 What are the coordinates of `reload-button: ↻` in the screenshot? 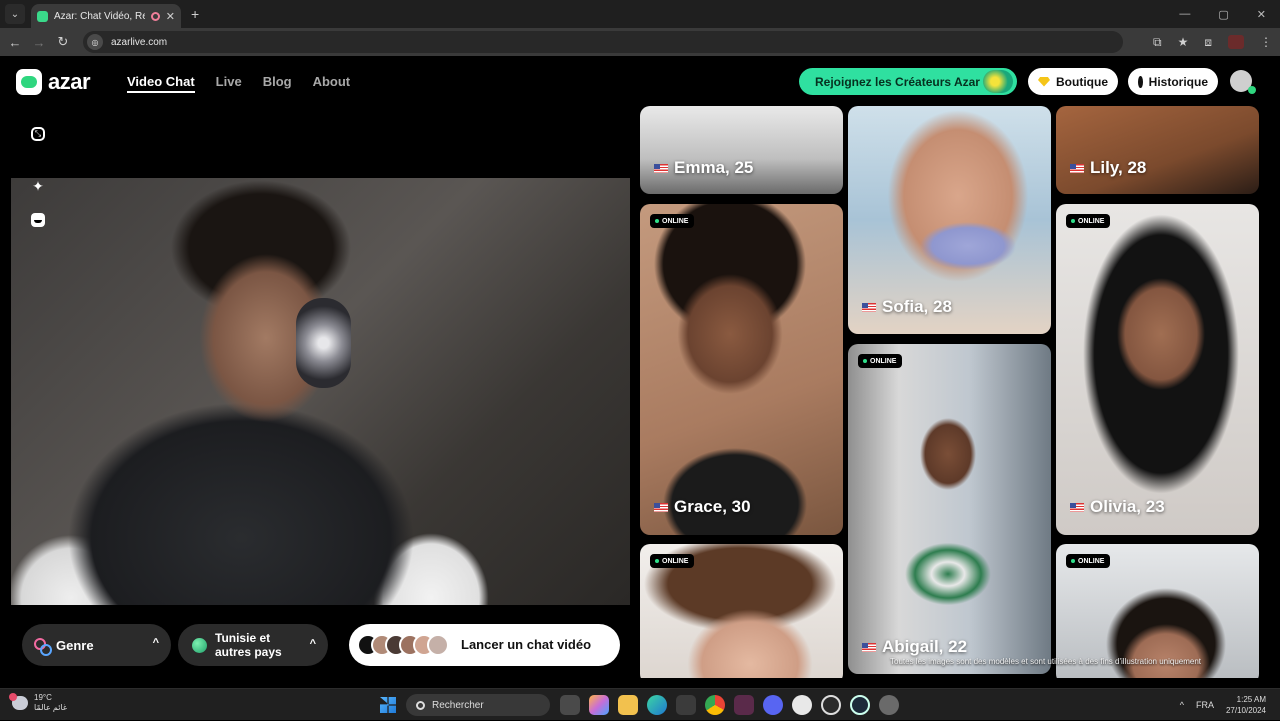 It's located at (63, 42).